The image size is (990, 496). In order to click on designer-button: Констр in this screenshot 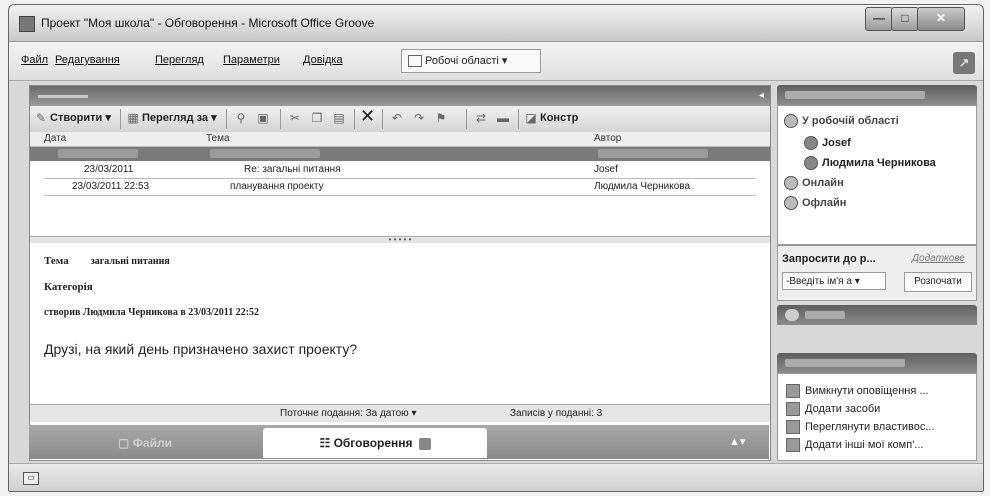, I will do `click(559, 118)`.